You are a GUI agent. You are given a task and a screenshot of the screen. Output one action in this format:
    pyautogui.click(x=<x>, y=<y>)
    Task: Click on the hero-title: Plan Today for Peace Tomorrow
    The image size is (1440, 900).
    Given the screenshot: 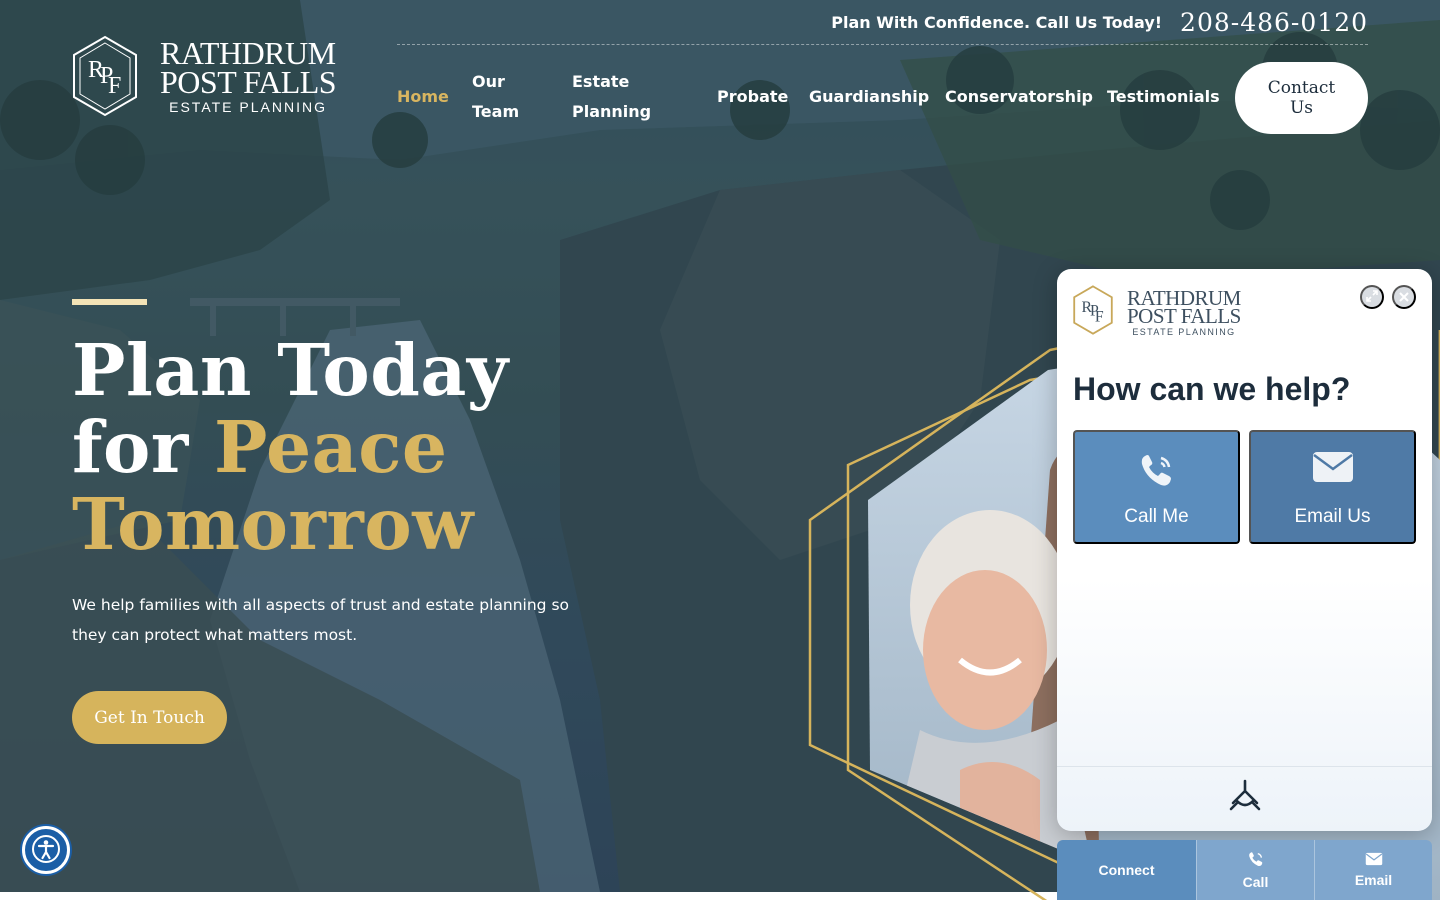 What is the action you would take?
    pyautogui.click(x=290, y=447)
    